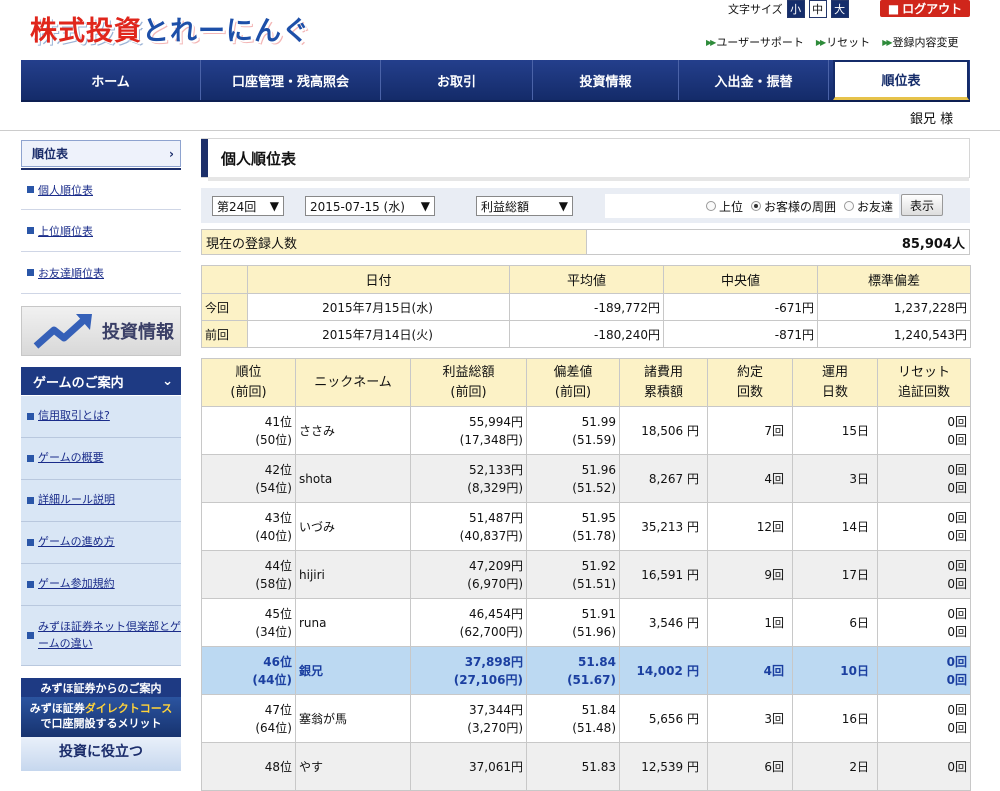 This screenshot has width=1000, height=791. I want to click on profile-edit-link: ▶▶ 登録内容変更, so click(920, 42).